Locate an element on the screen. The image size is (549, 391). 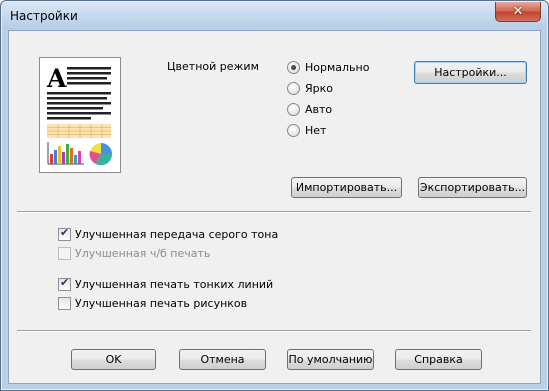
radio-normal: Нормально is located at coordinates (328, 67).